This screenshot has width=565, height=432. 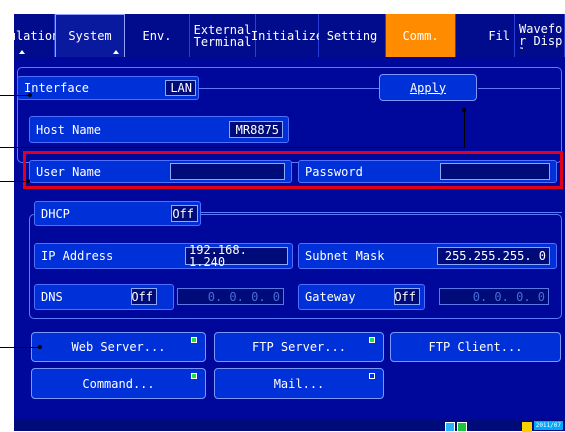 I want to click on apply-button: Apply, so click(x=428, y=87).